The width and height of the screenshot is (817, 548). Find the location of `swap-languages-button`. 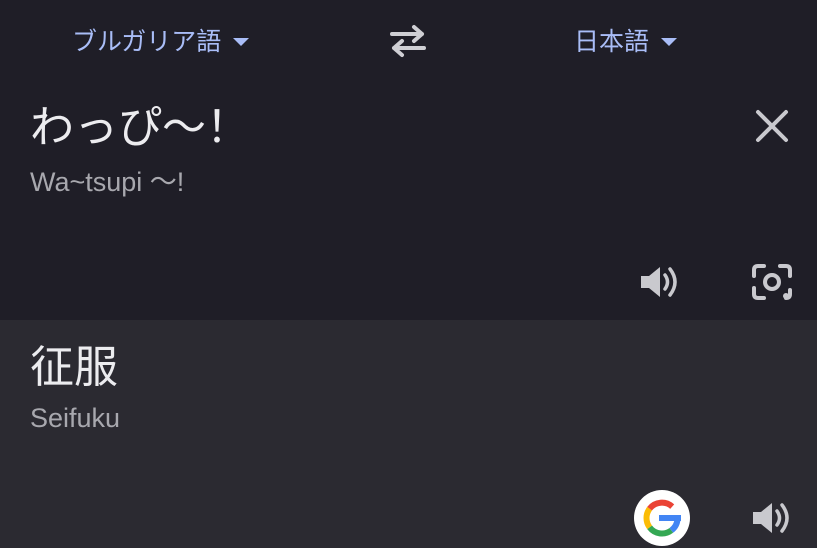

swap-languages-button is located at coordinates (408, 40).